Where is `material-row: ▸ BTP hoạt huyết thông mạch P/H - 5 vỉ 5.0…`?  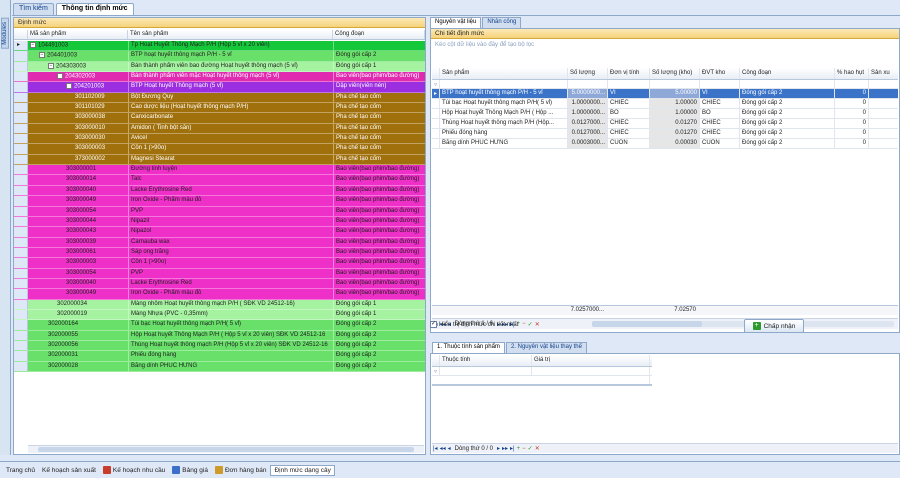 material-row: ▸ BTP hoạt huyết thông mạch P/H - 5 vỉ 5.0… is located at coordinates (665, 94).